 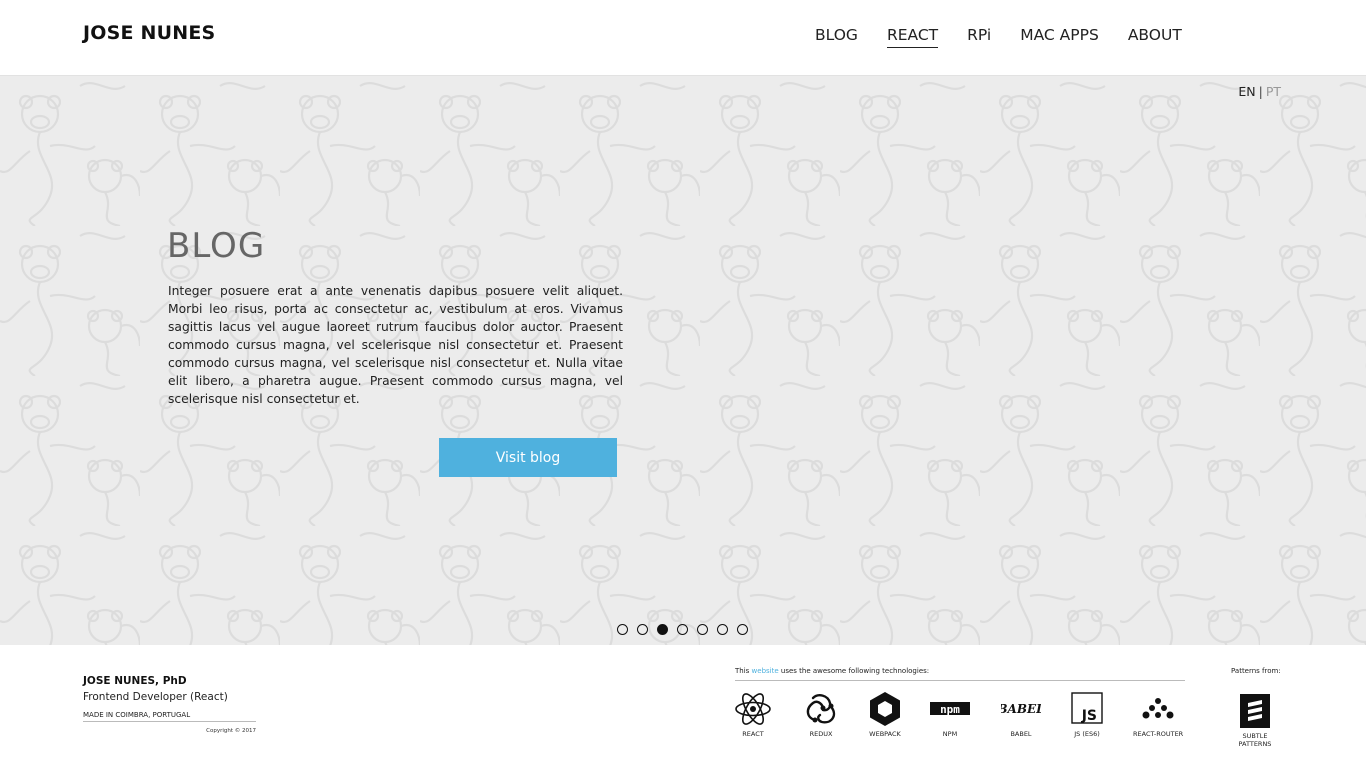 I want to click on subtle-patterns-label-line-2: PATTERNS, so click(x=1255, y=744).